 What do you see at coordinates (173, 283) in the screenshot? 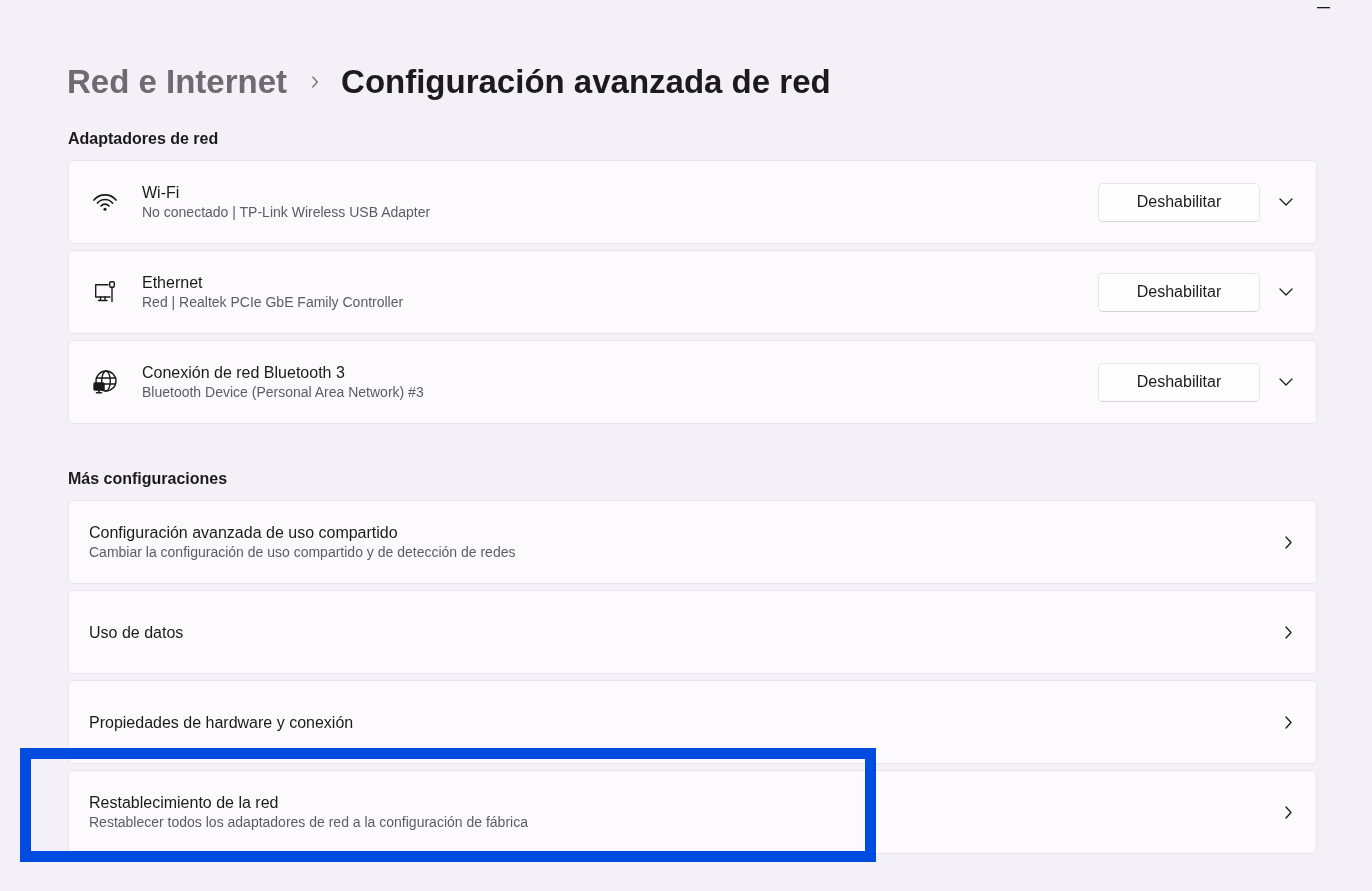
I see `adapter-name: Ethernet` at bounding box center [173, 283].